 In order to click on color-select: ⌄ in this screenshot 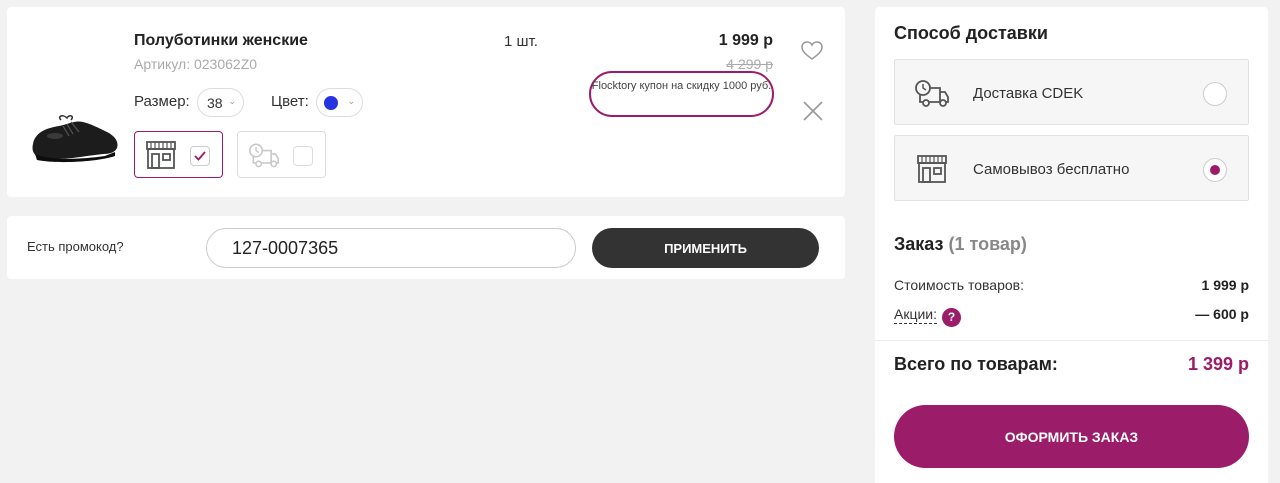, I will do `click(339, 102)`.